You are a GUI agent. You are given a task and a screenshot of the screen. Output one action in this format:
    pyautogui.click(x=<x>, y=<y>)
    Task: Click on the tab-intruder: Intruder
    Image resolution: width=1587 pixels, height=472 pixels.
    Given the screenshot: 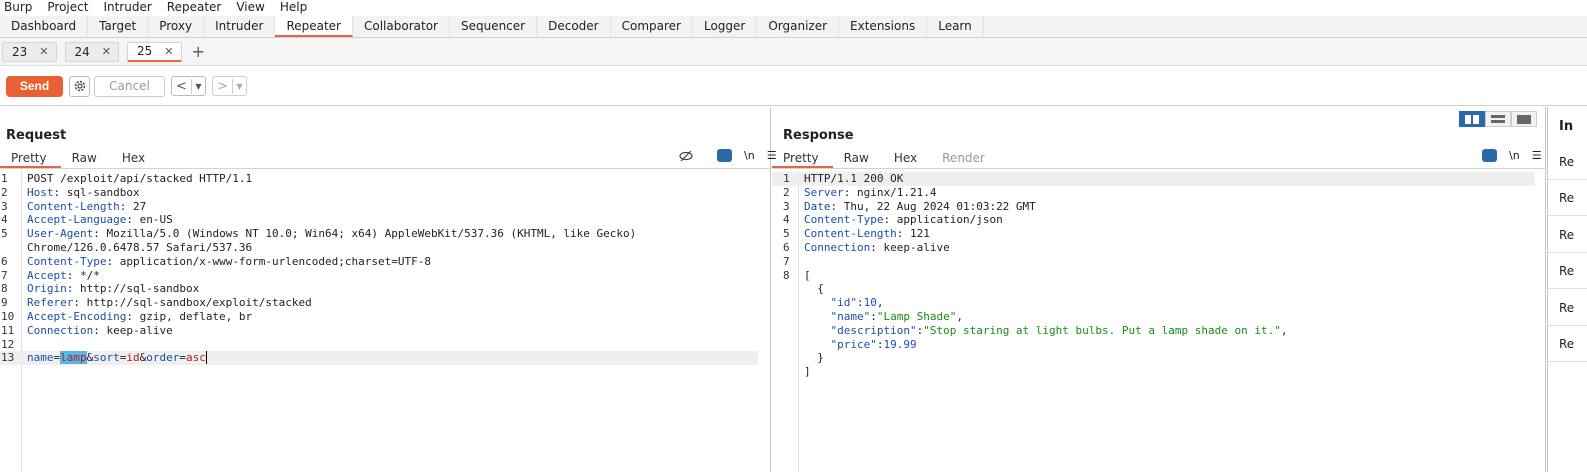 What is the action you would take?
    pyautogui.click(x=240, y=26)
    